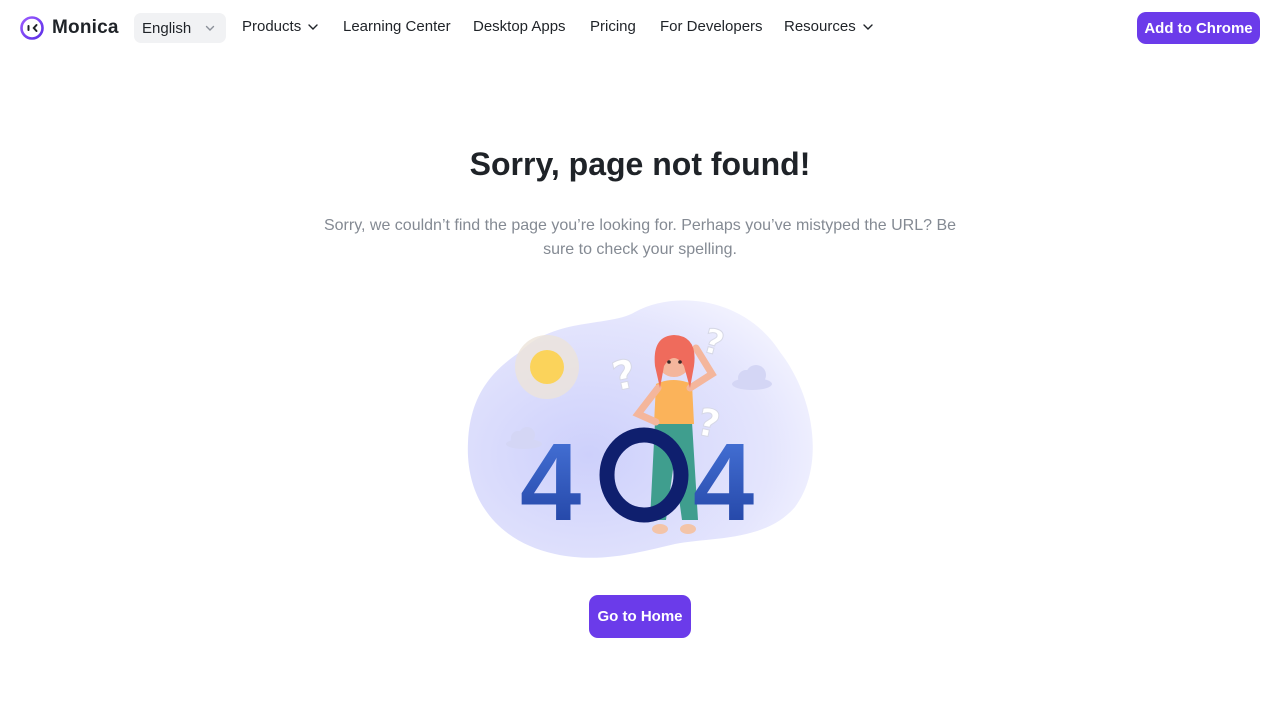 The width and height of the screenshot is (1280, 720). I want to click on monica-logo: Monica, so click(69, 28).